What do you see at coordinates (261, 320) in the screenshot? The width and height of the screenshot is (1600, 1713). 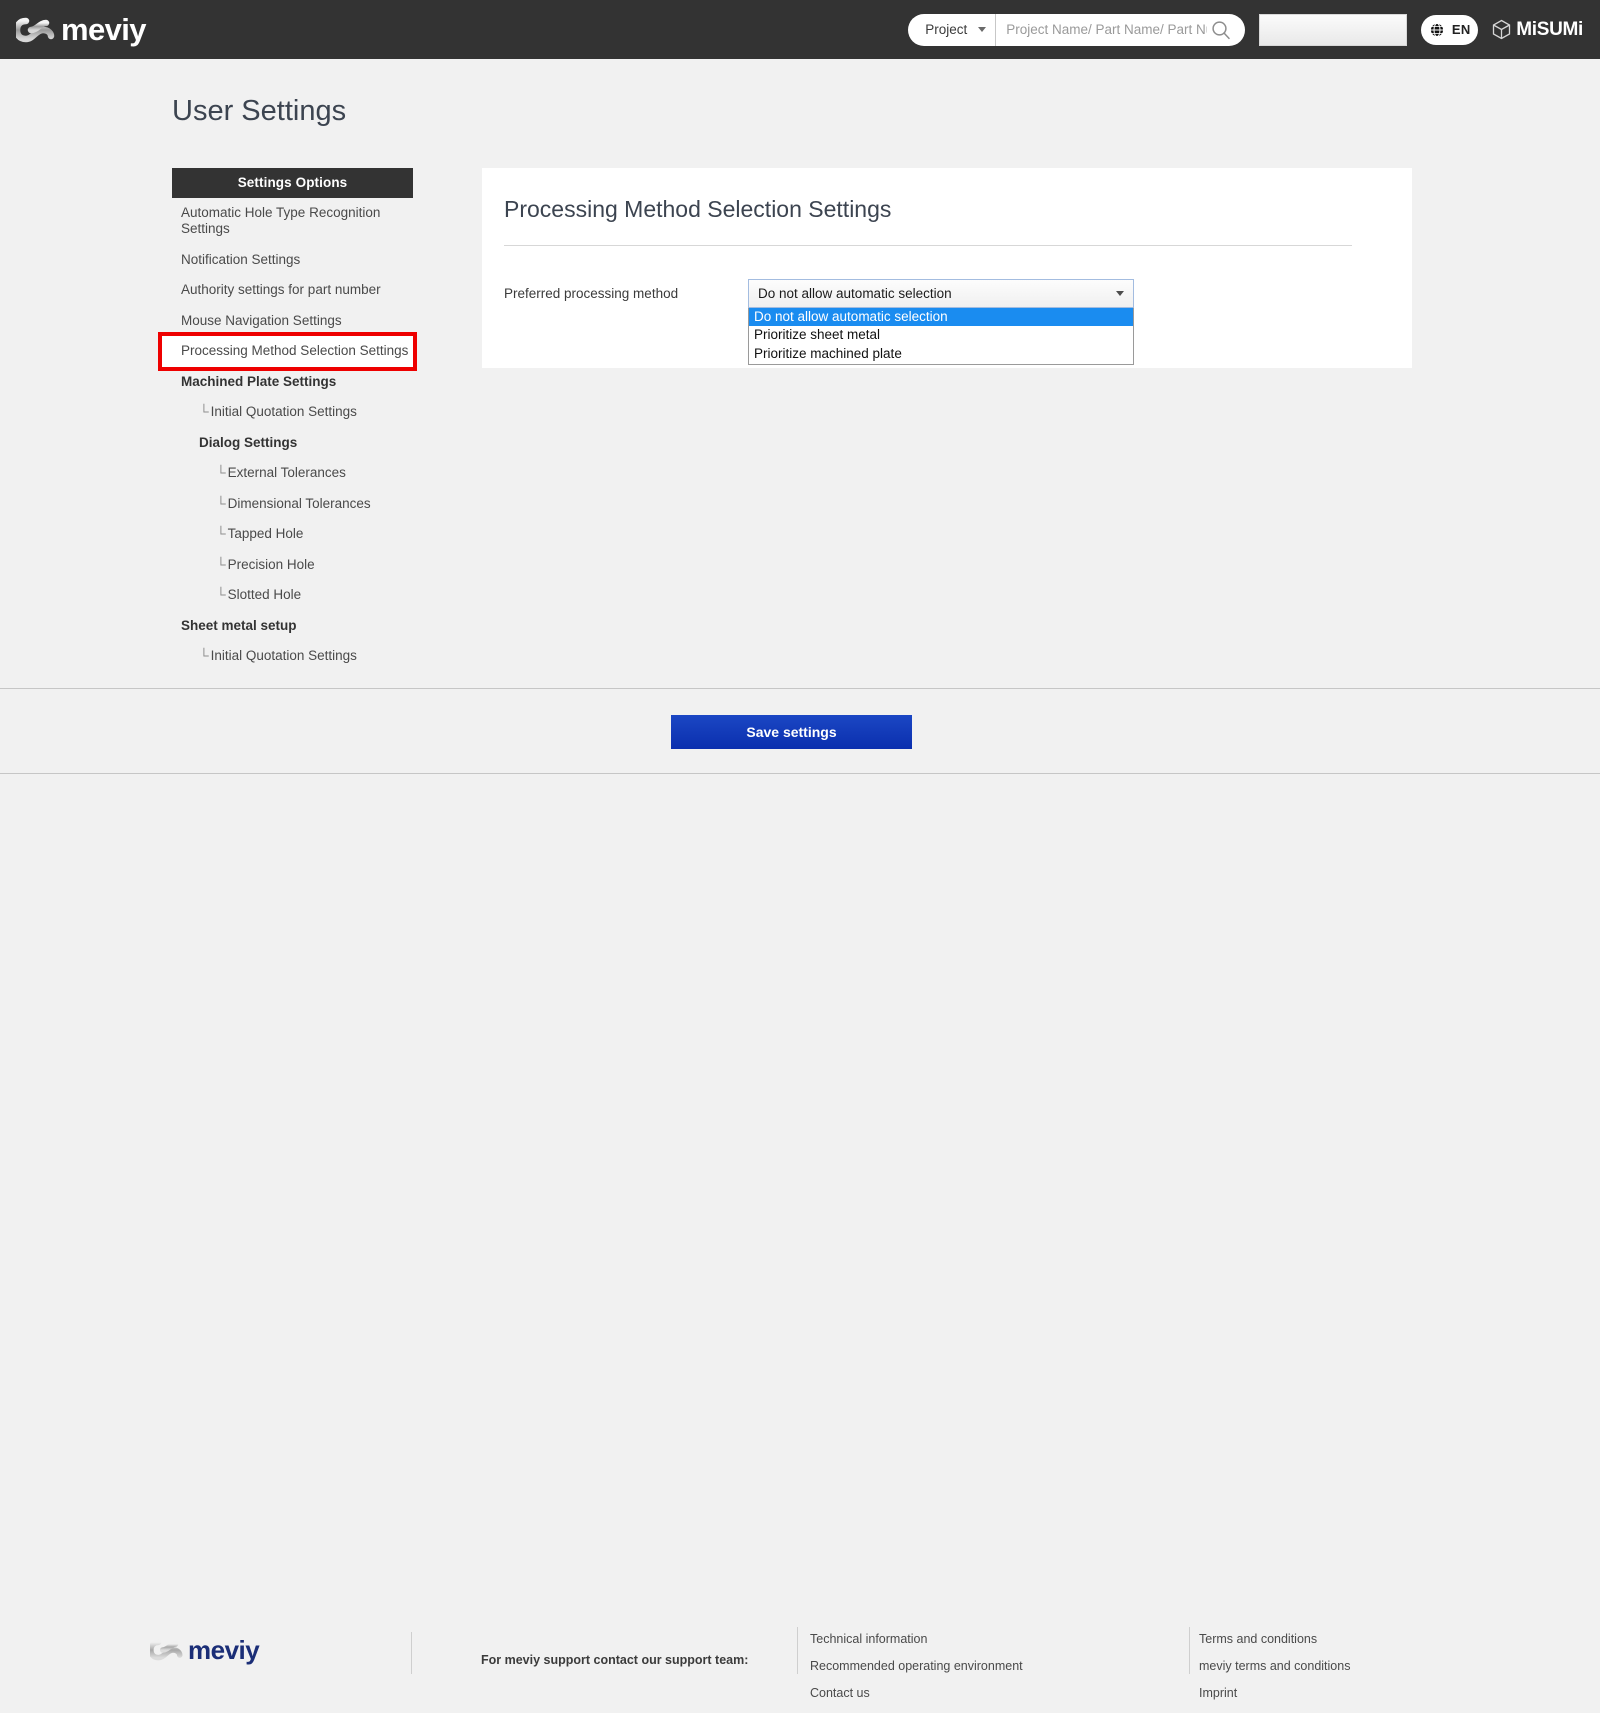 I see `sidebar-item-label: Mouse Navigation Settings` at bounding box center [261, 320].